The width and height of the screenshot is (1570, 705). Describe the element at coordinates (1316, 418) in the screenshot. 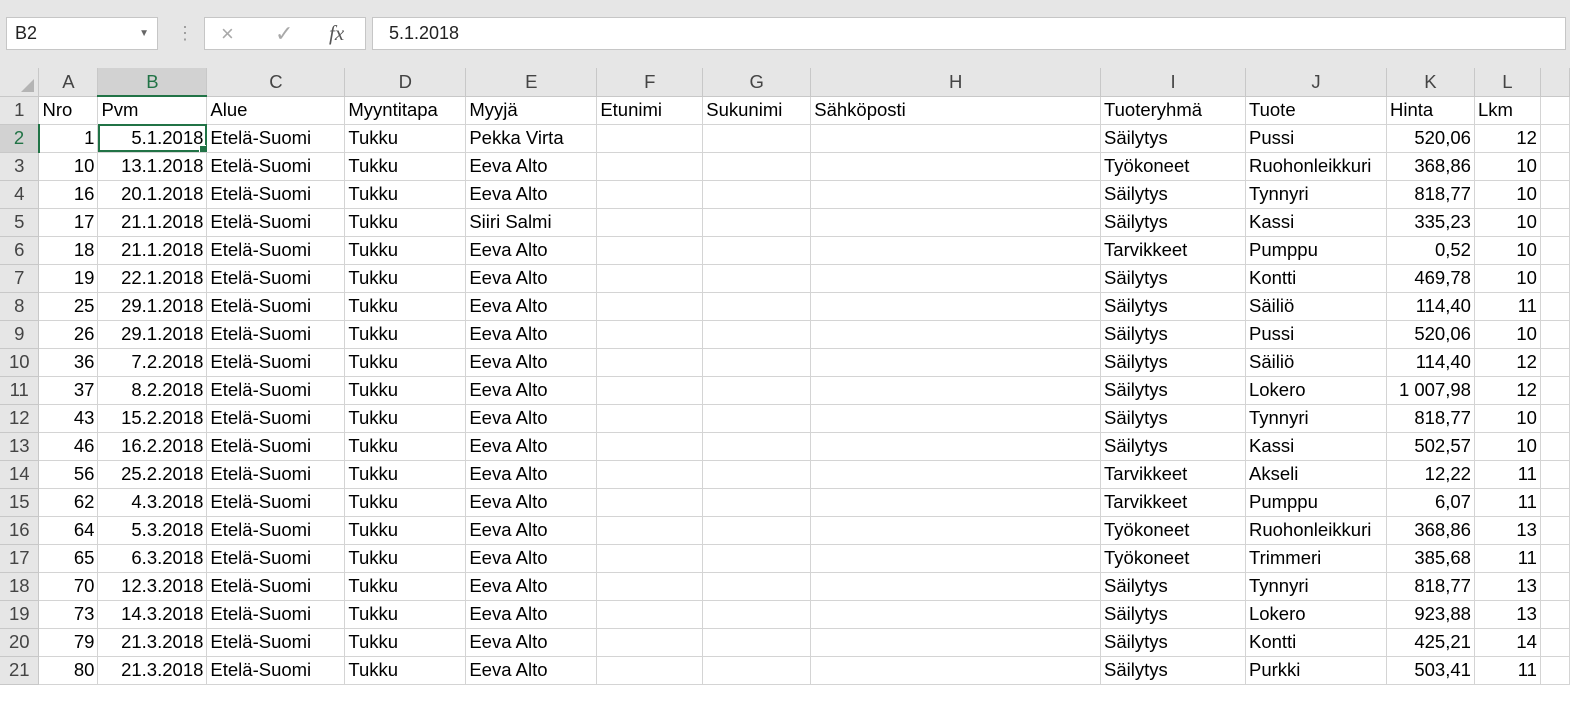

I see `cell: Tynnyri` at that location.